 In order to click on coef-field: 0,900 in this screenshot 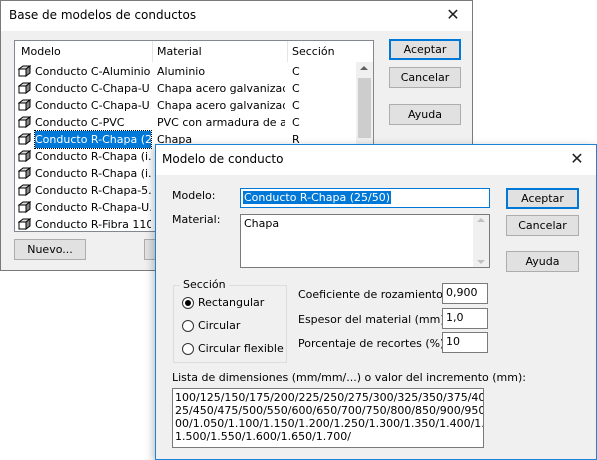, I will do `click(465, 293)`.